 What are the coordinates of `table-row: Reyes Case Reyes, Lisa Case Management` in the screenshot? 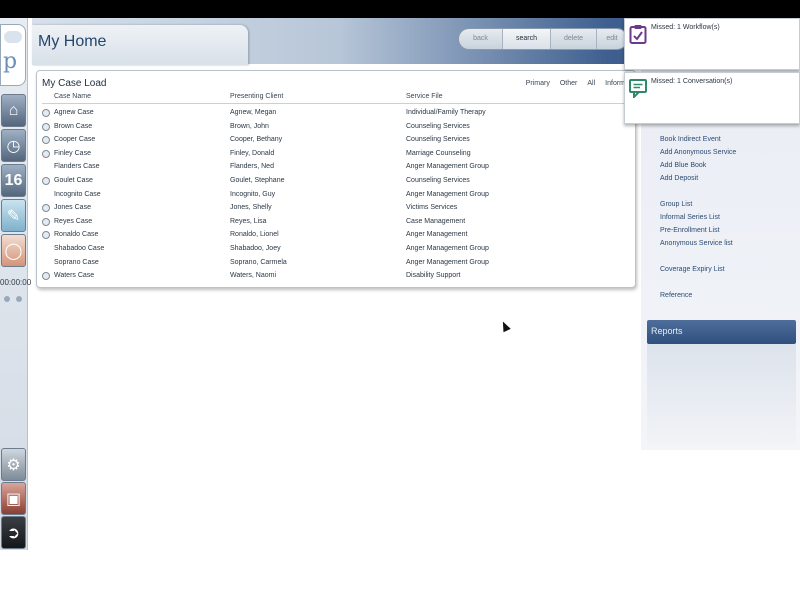 It's located at (336, 223).